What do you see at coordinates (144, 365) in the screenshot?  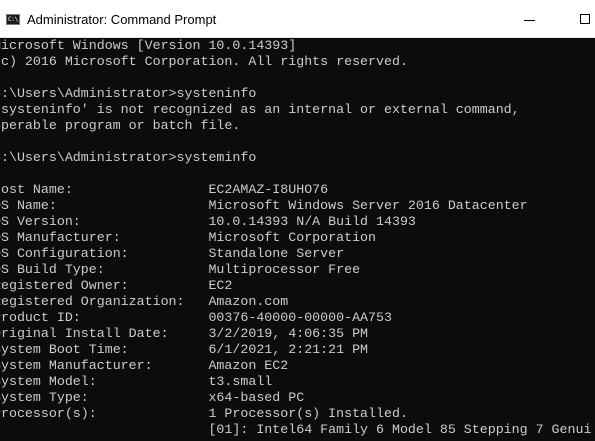 I see `console-line: System Manufacturer: Amazon EC2` at bounding box center [144, 365].